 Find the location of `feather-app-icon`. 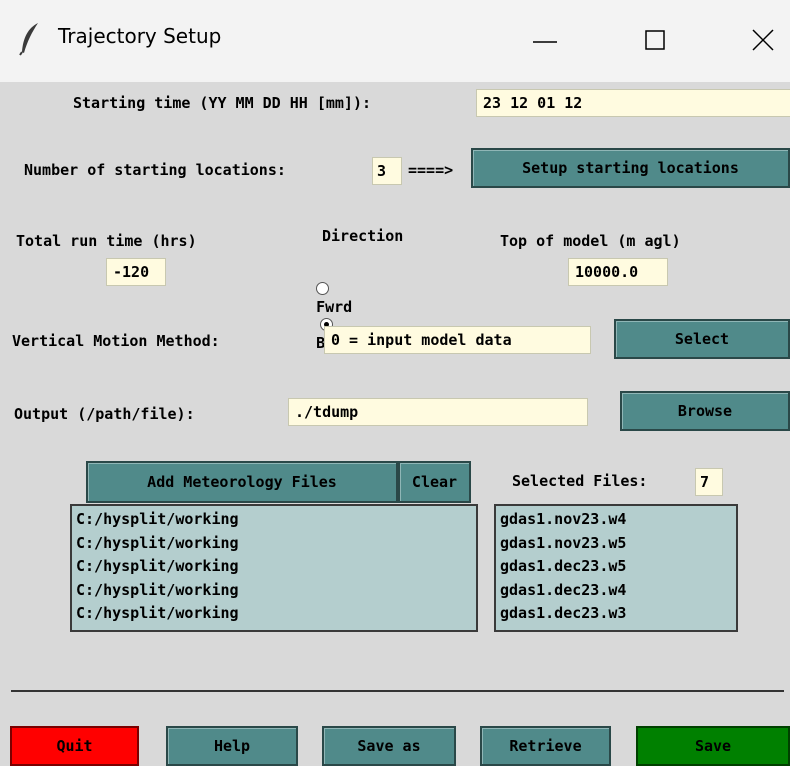

feather-app-icon is located at coordinates (28, 39).